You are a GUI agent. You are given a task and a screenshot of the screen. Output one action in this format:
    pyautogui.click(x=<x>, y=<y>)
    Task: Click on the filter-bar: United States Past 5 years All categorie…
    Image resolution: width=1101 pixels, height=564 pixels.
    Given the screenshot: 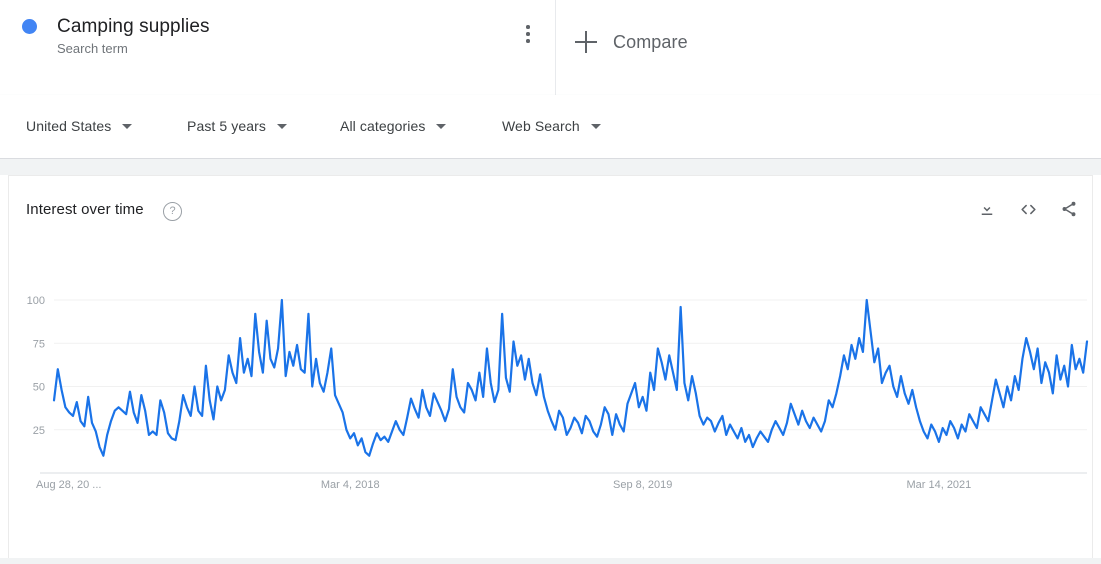 What is the action you would take?
    pyautogui.click(x=550, y=127)
    